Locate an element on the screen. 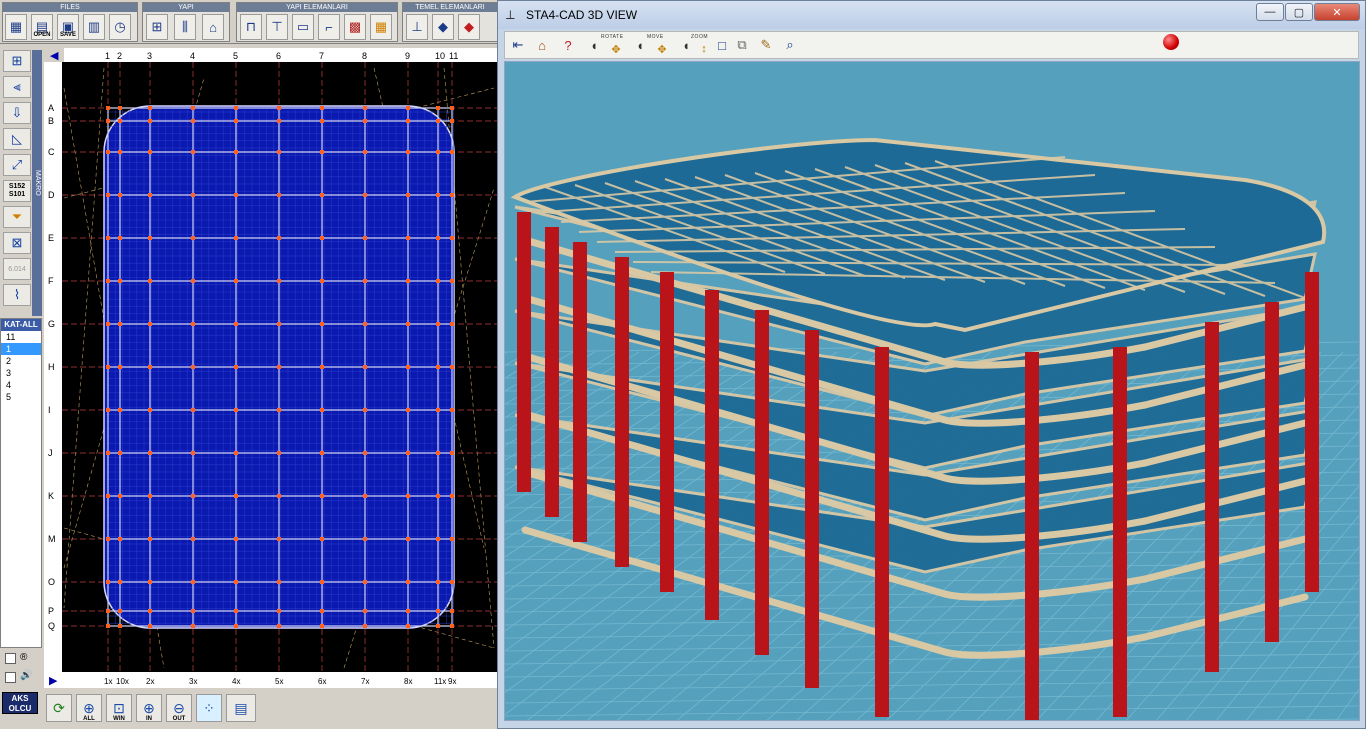 This screenshot has width=1366, height=729. beam-button: ⊓ is located at coordinates (251, 27).